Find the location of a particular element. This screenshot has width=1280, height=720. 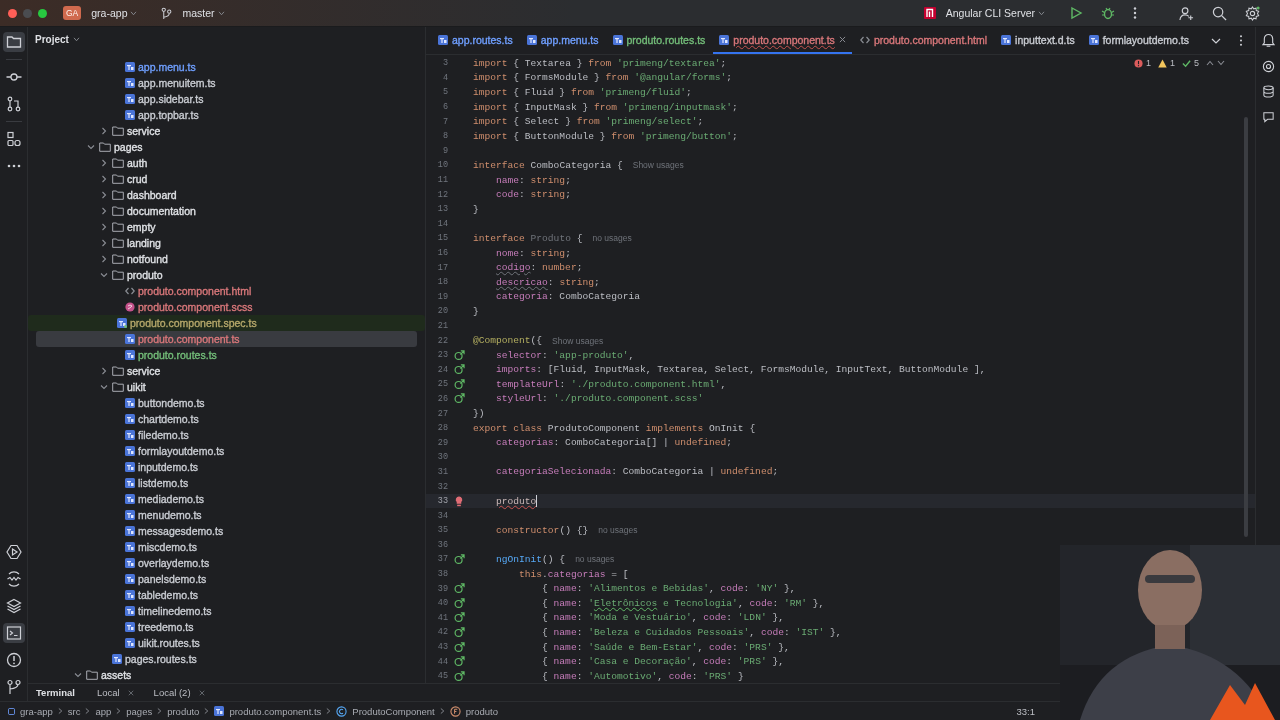

tree-row: messagesdemo.ts is located at coordinates (226, 531).